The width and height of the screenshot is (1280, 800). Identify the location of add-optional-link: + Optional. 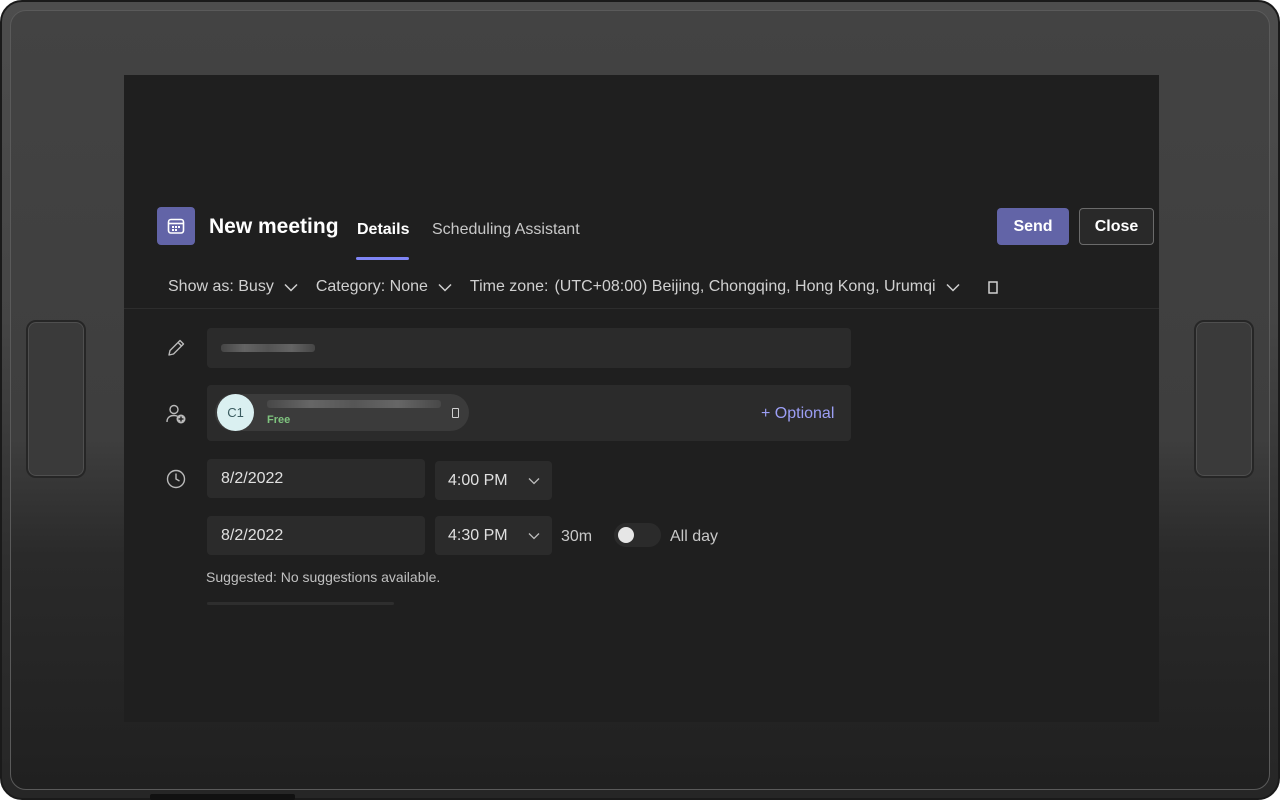
(797, 414).